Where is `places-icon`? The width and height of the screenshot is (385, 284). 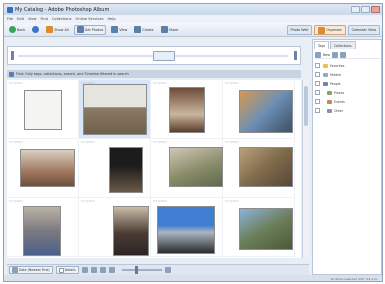 places-icon is located at coordinates (329, 92).